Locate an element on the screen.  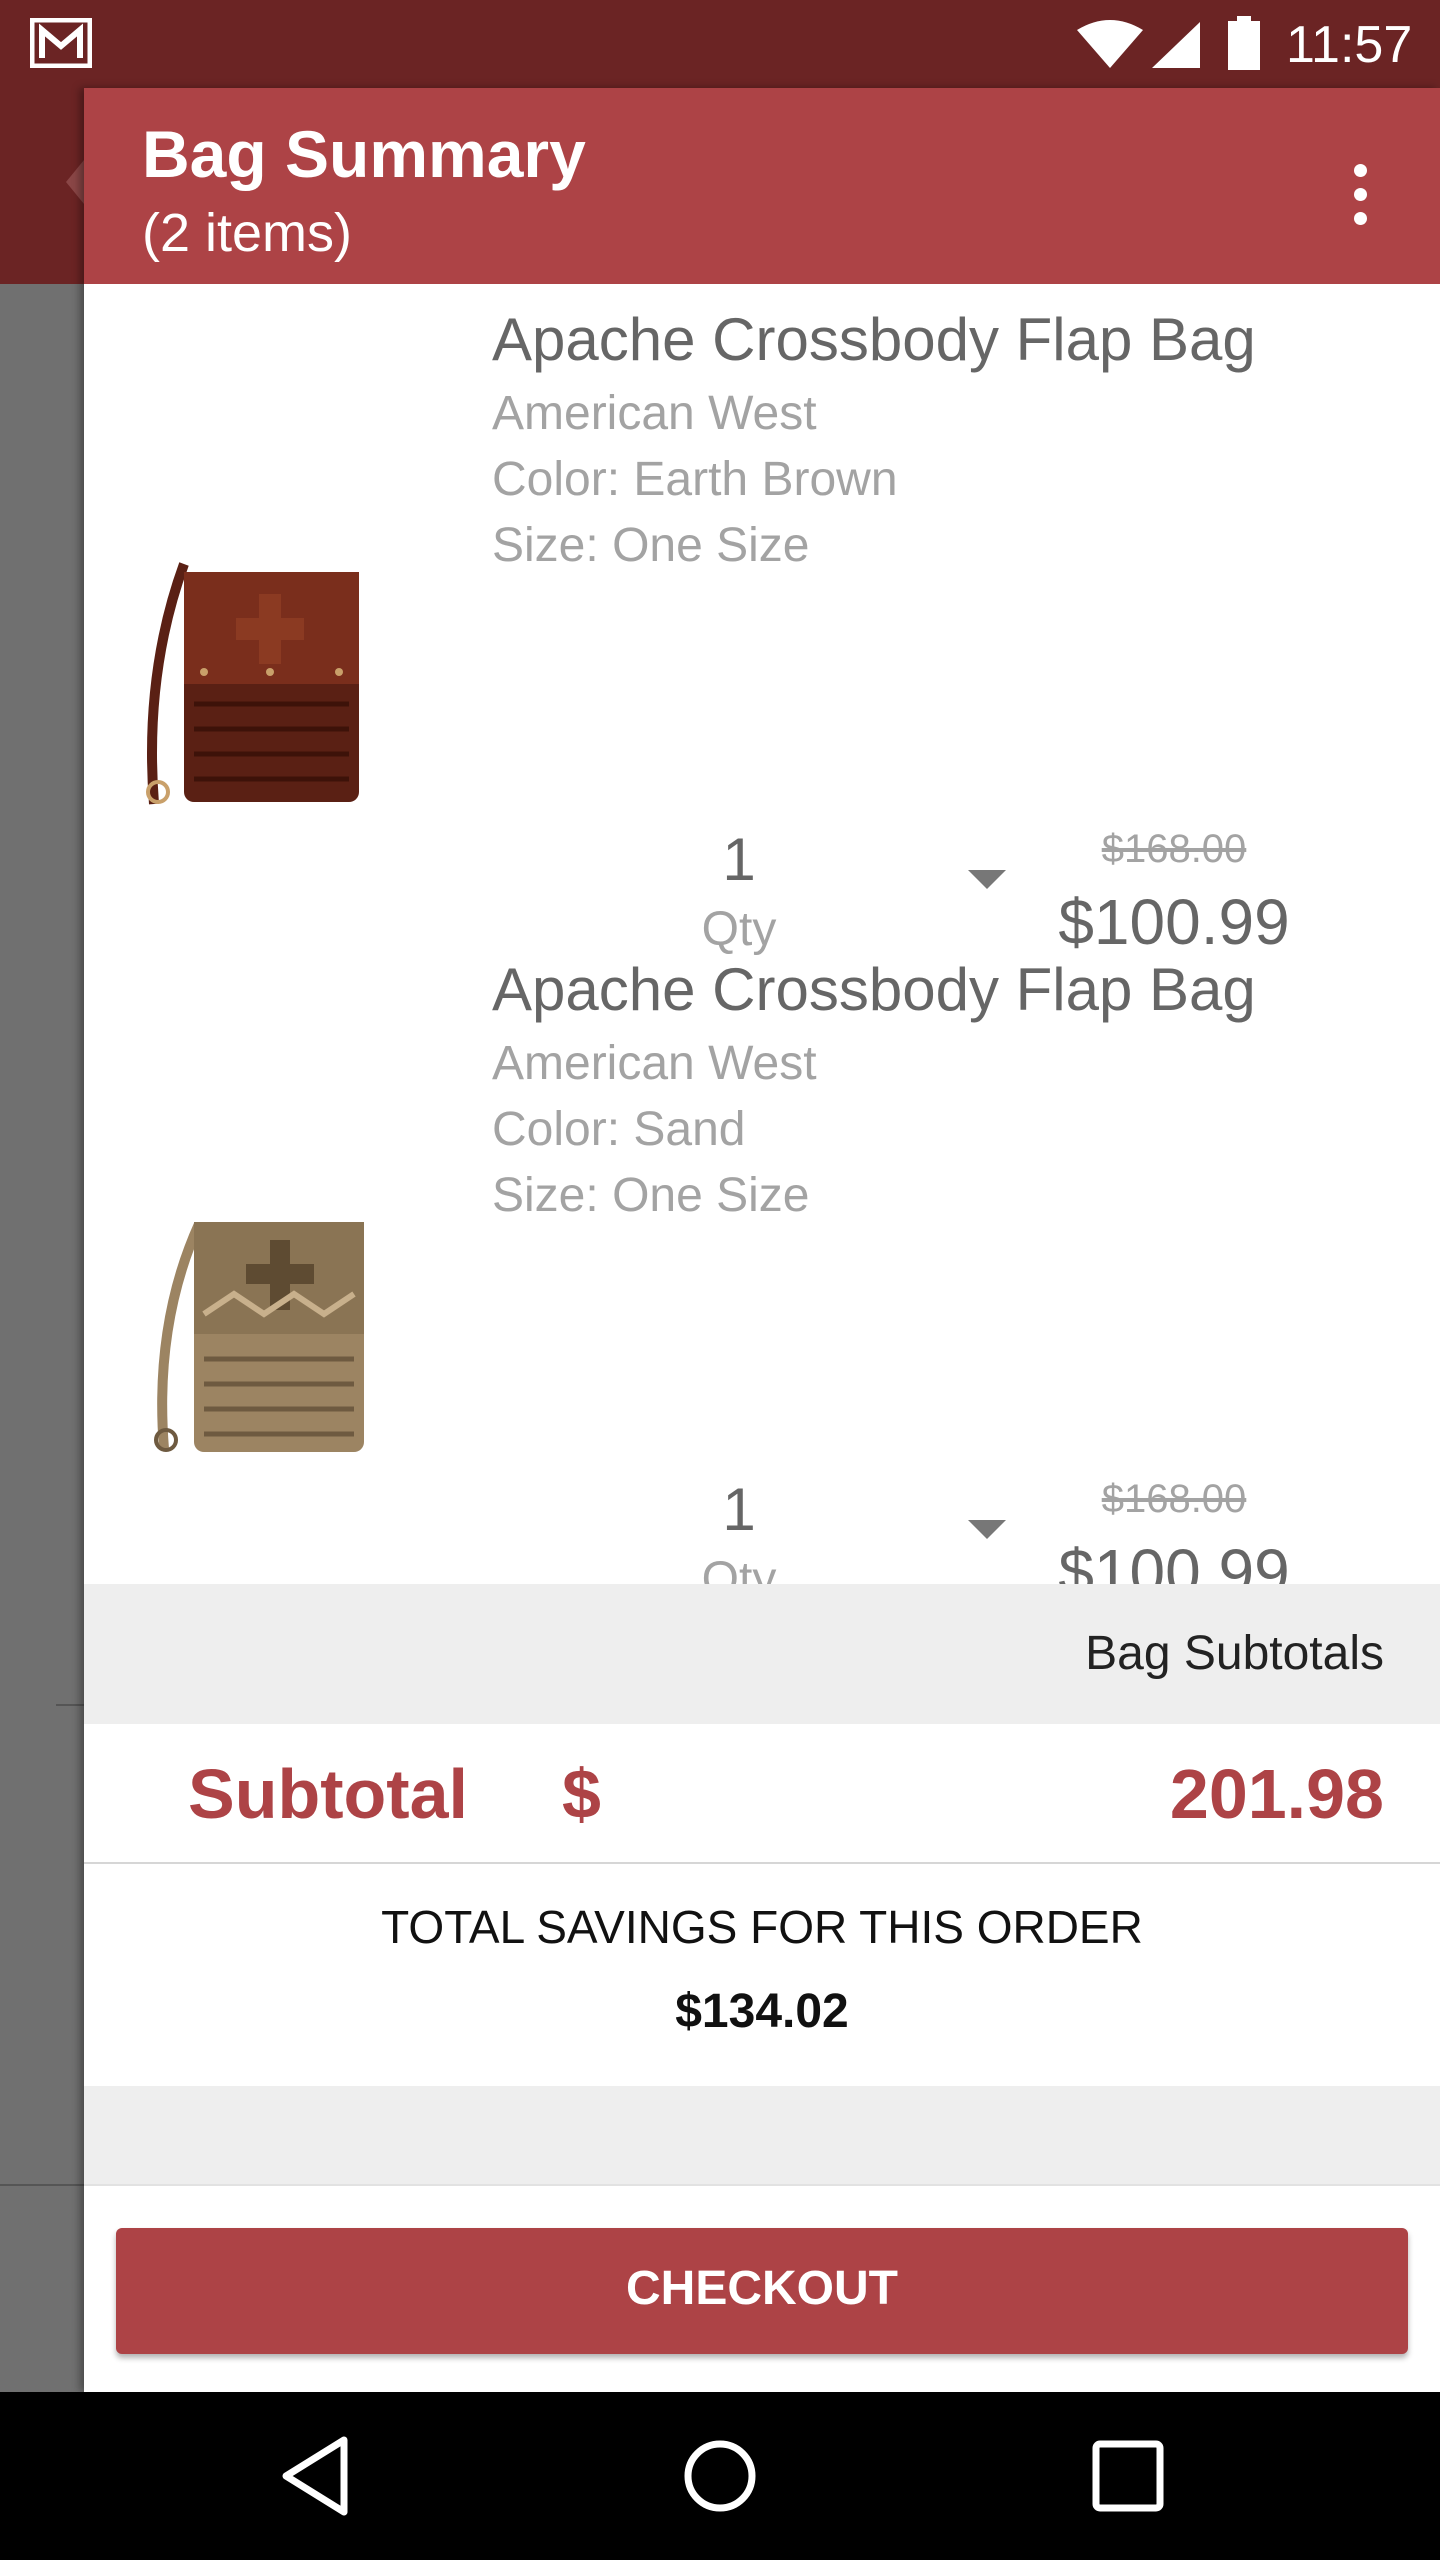
subtotal-currency: $ is located at coordinates (581, 1794).